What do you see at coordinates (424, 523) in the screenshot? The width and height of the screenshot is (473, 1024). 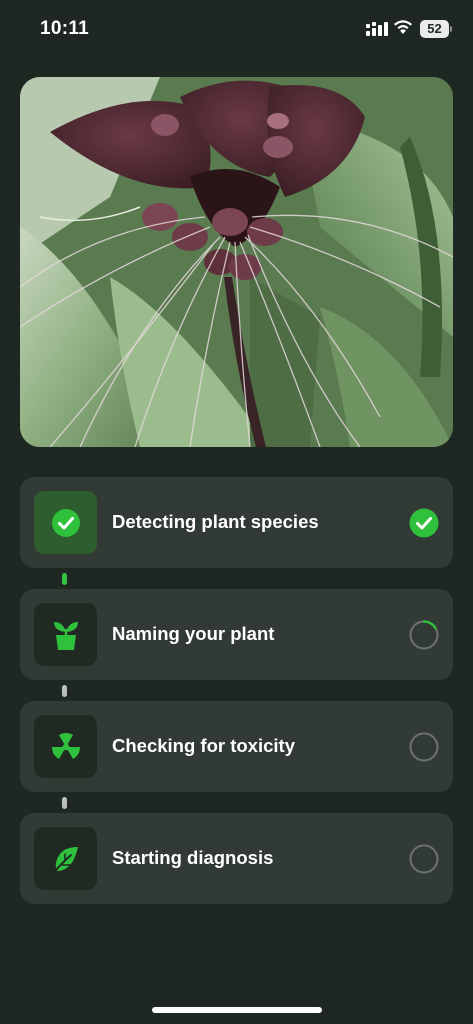 I see `complete-check-icon` at bounding box center [424, 523].